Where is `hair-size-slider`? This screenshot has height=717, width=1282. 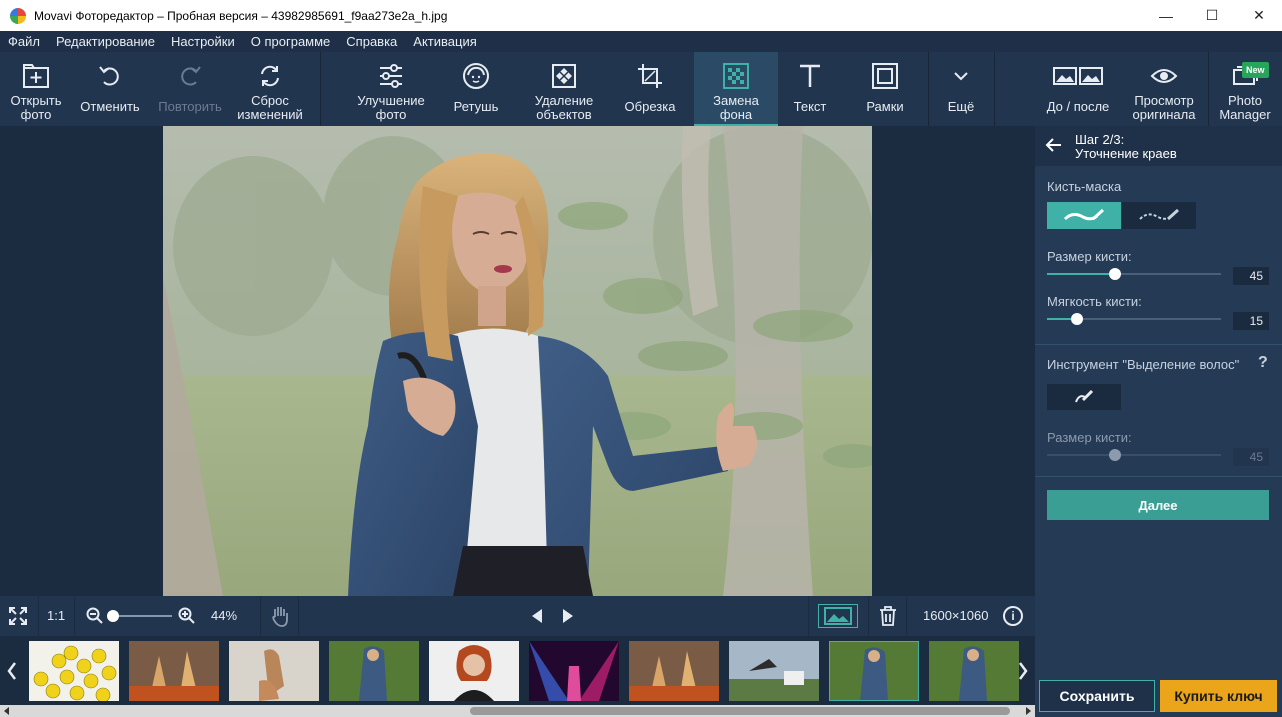
hair-size-slider is located at coordinates (1134, 455).